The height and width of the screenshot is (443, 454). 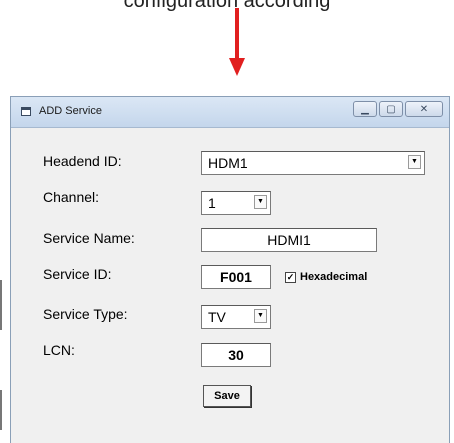 I want to click on lcn-input: 30, so click(x=236, y=355).